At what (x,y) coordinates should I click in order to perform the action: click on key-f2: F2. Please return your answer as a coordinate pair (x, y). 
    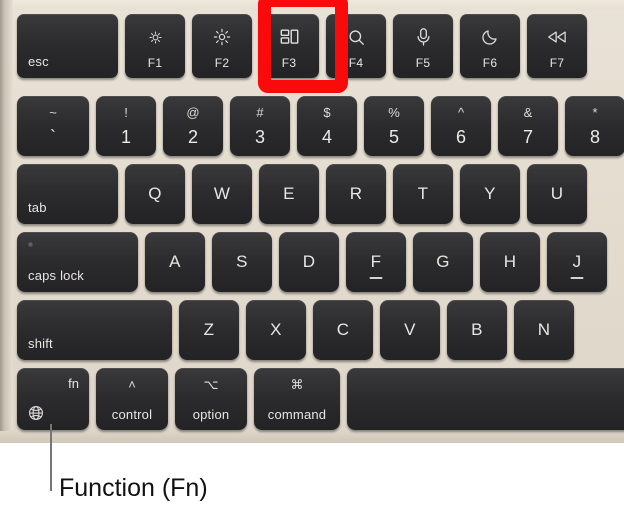
    Looking at the image, I should click on (222, 46).